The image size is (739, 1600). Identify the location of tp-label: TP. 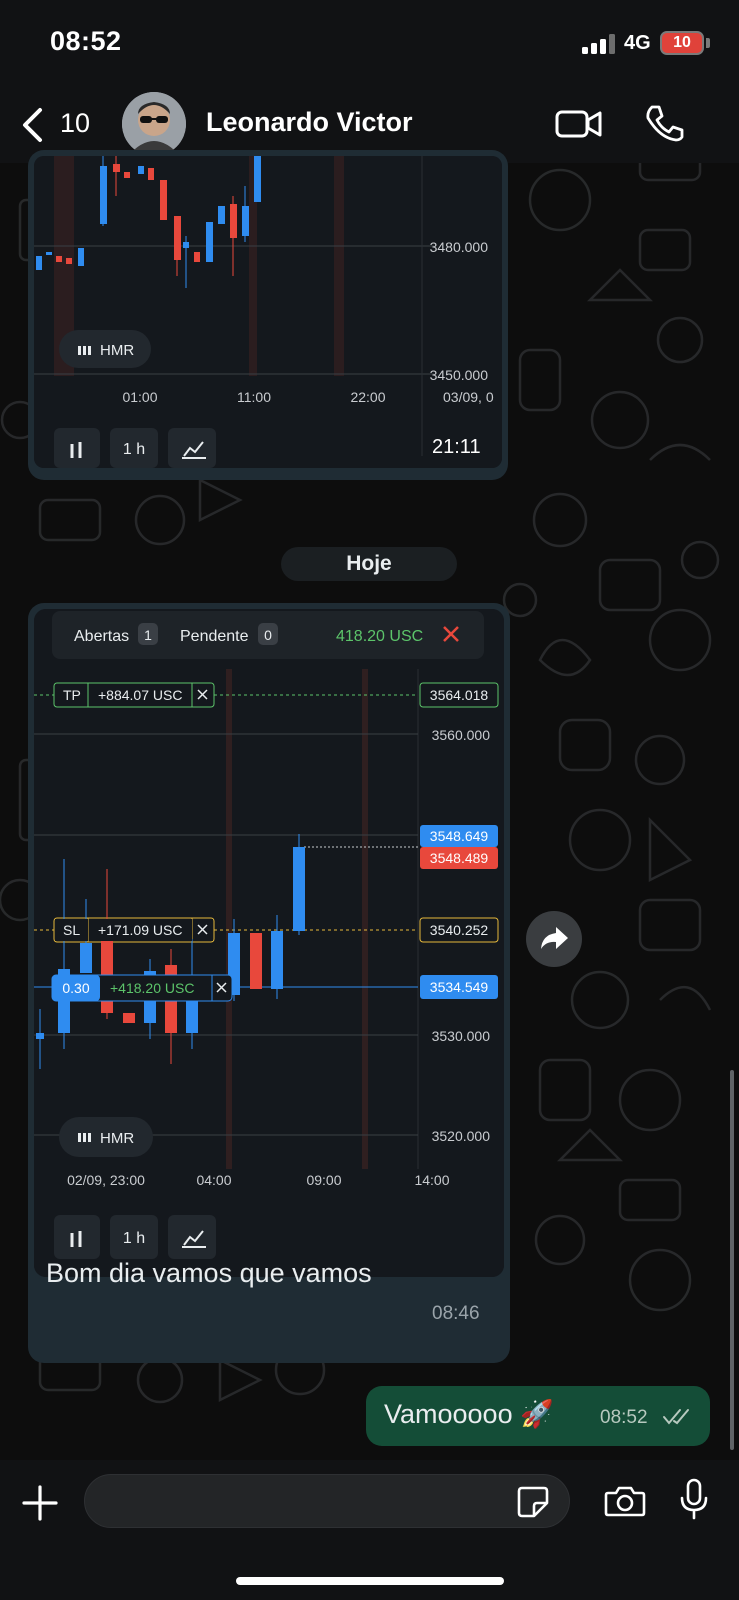
(72, 695).